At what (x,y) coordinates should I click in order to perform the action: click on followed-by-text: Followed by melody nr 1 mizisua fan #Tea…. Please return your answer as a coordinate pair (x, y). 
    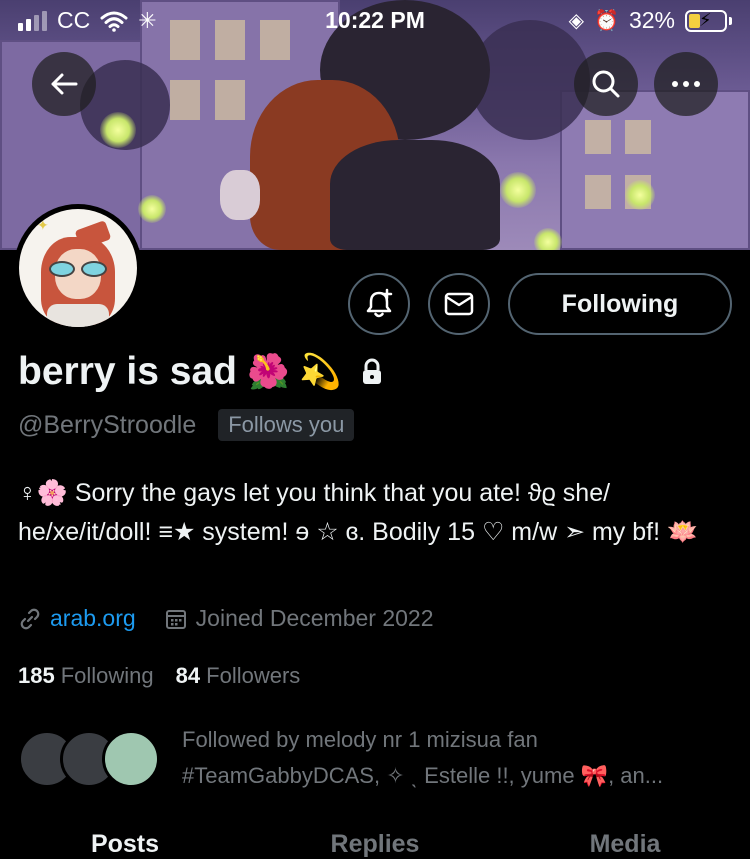
    Looking at the image, I should click on (423, 757).